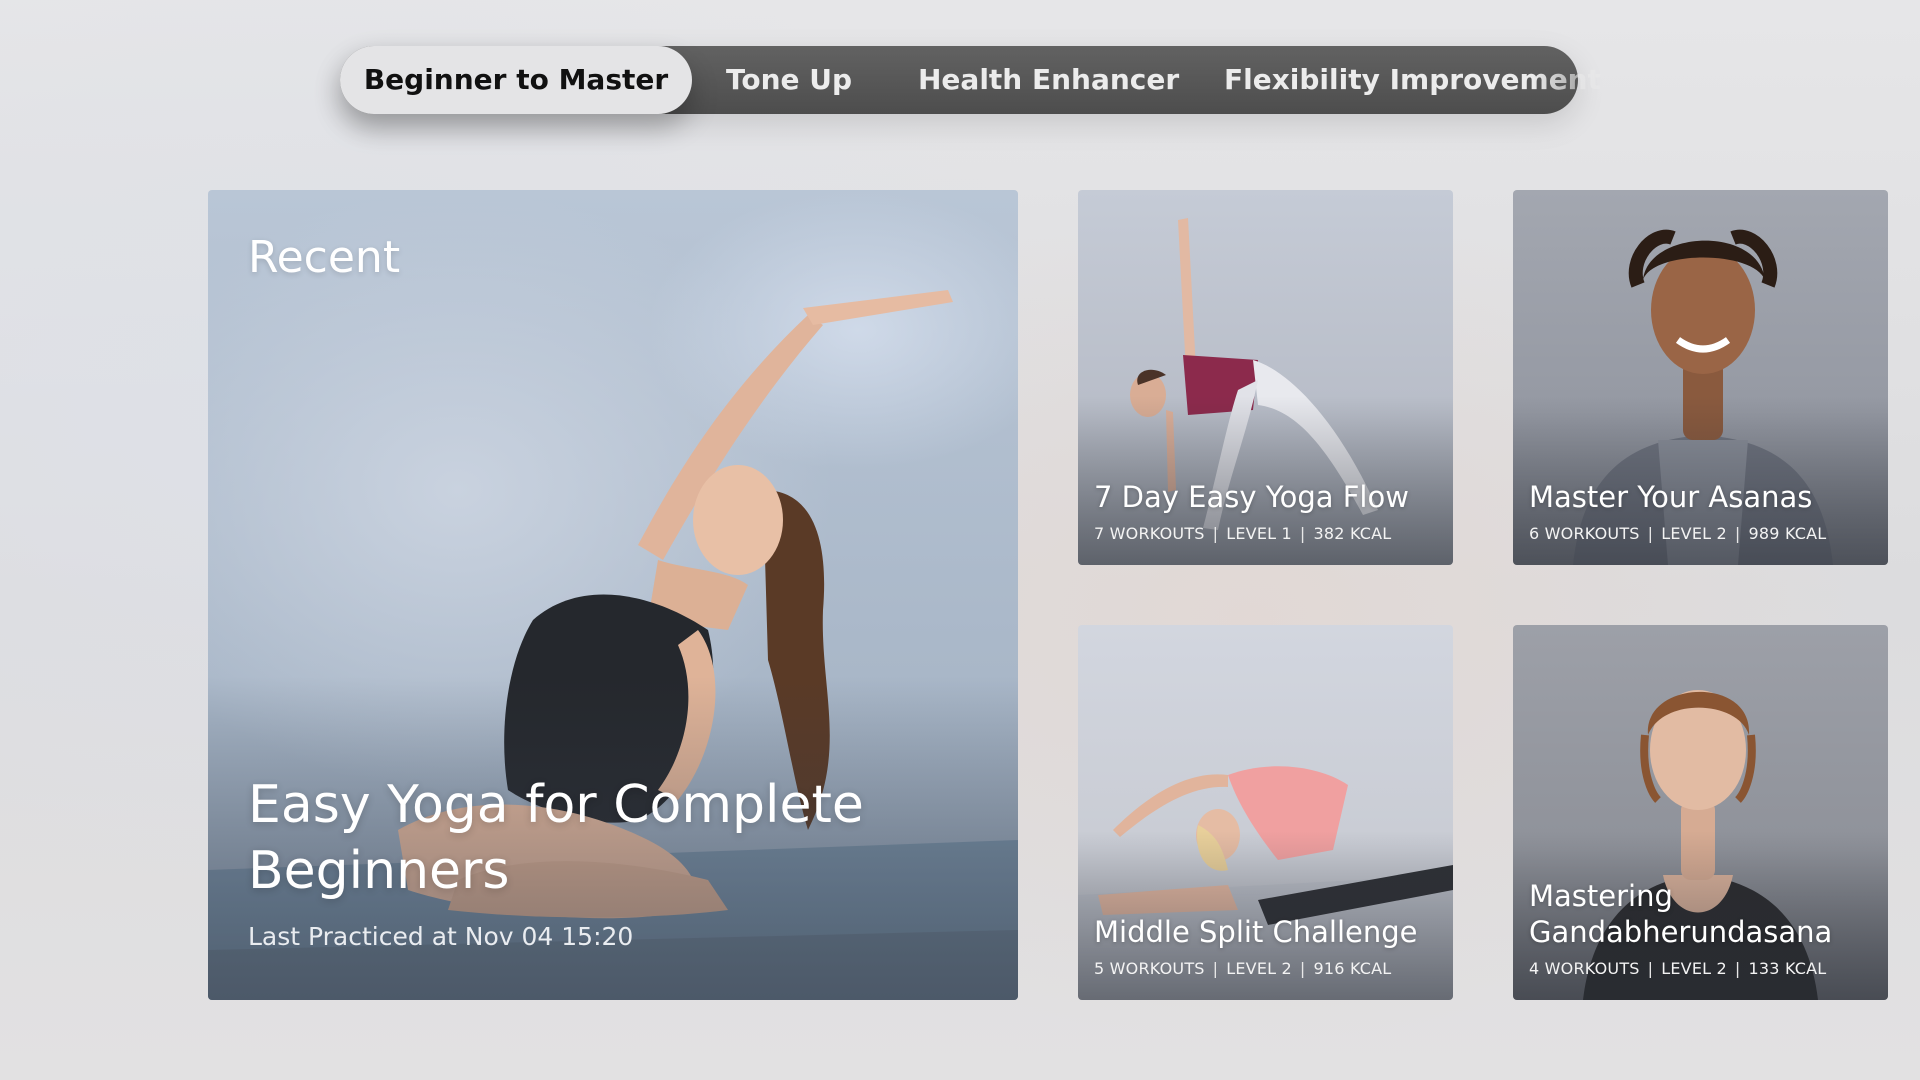  What do you see at coordinates (1149, 968) in the screenshot?
I see `workout-count: 5 WORKOUTS` at bounding box center [1149, 968].